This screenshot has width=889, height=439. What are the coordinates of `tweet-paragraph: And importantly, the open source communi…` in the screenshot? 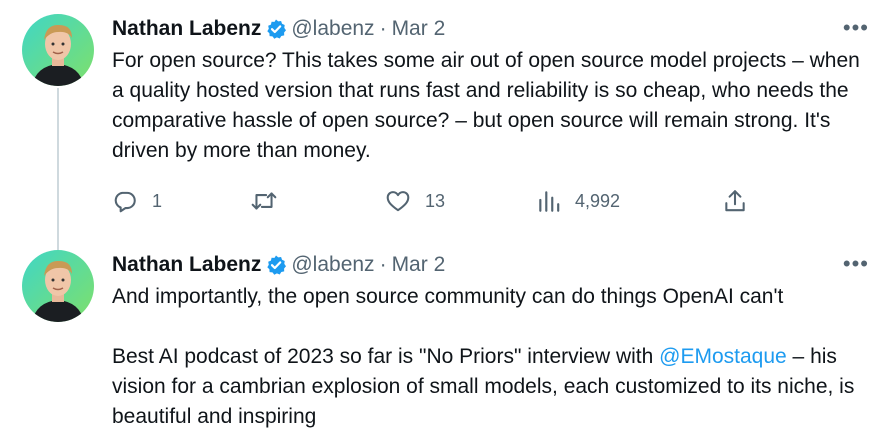 It's located at (448, 296).